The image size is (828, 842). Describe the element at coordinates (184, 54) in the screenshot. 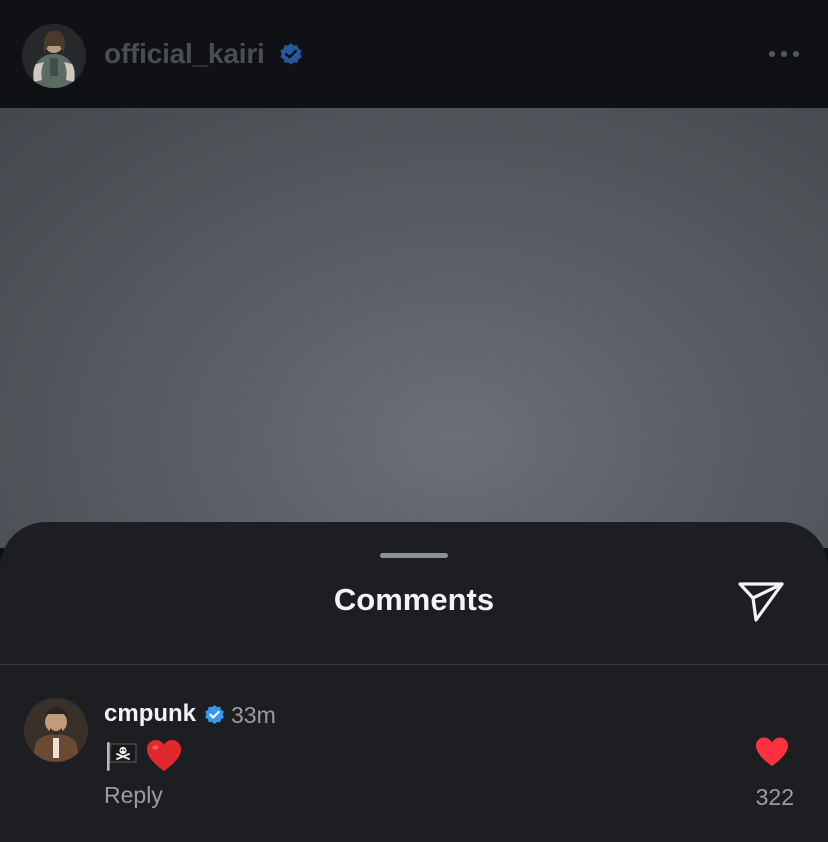

I see `post-author-username: official_kairi` at that location.